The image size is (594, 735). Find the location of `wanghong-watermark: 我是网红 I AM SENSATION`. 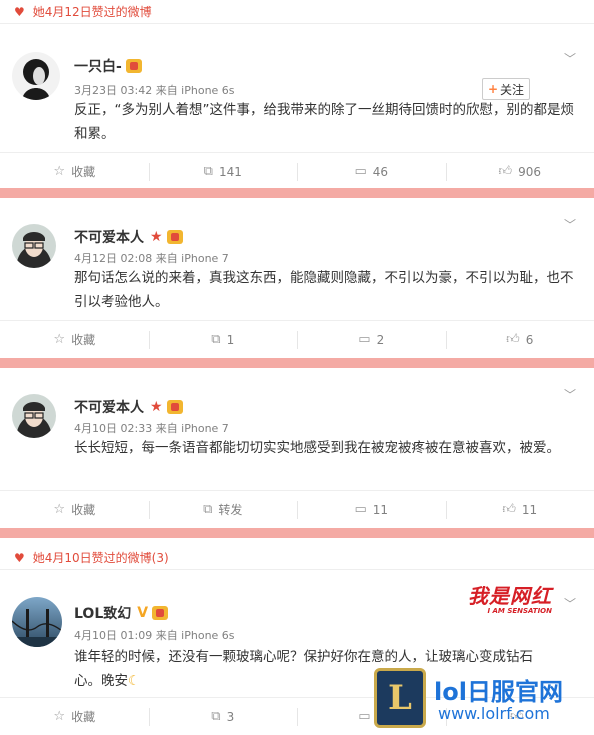

wanghong-watermark: 我是网红 I AM SENSATION is located at coordinates (510, 597).